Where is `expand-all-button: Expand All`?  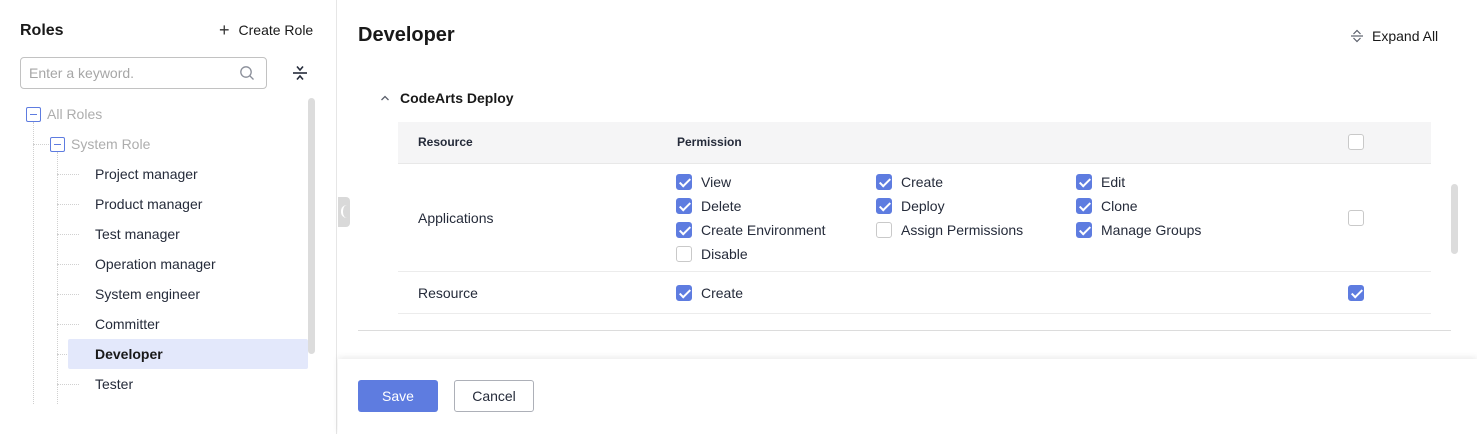 expand-all-button: Expand All is located at coordinates (1394, 36).